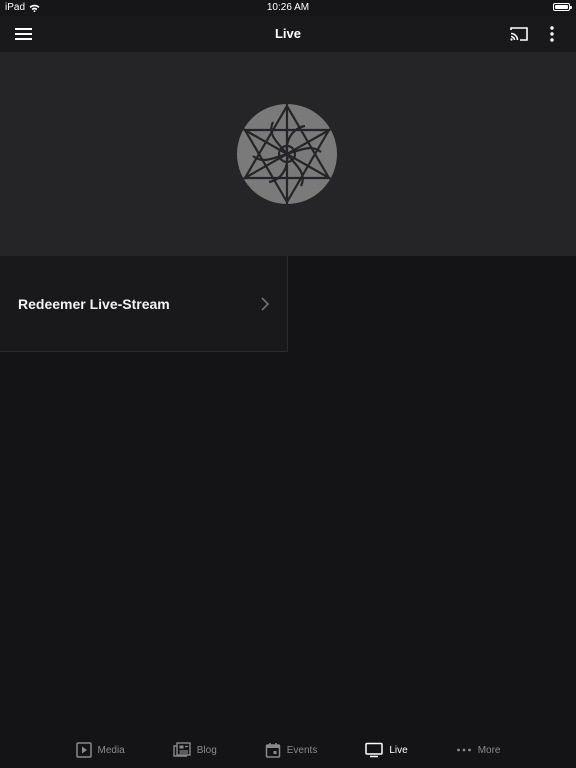 This screenshot has width=576, height=768. What do you see at coordinates (83, 750) in the screenshot?
I see `play-square-icon` at bounding box center [83, 750].